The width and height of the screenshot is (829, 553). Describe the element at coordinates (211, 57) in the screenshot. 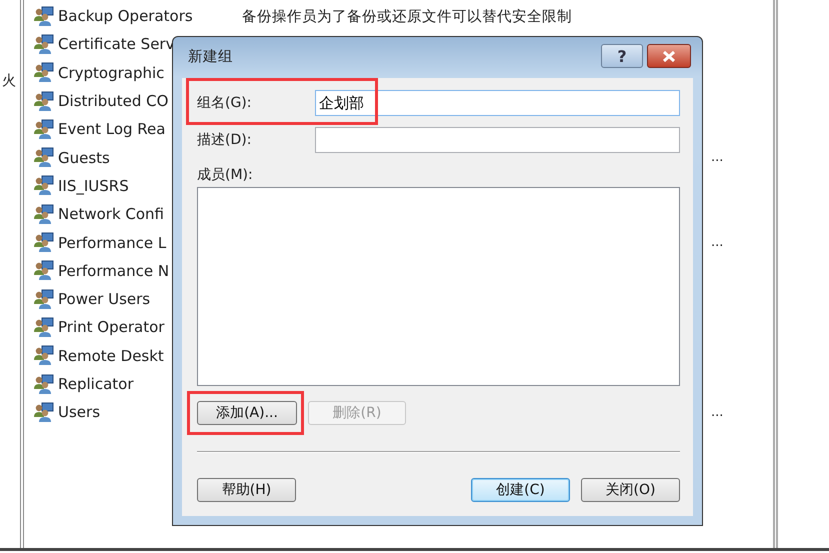

I see `dialog-title: 新建组` at that location.